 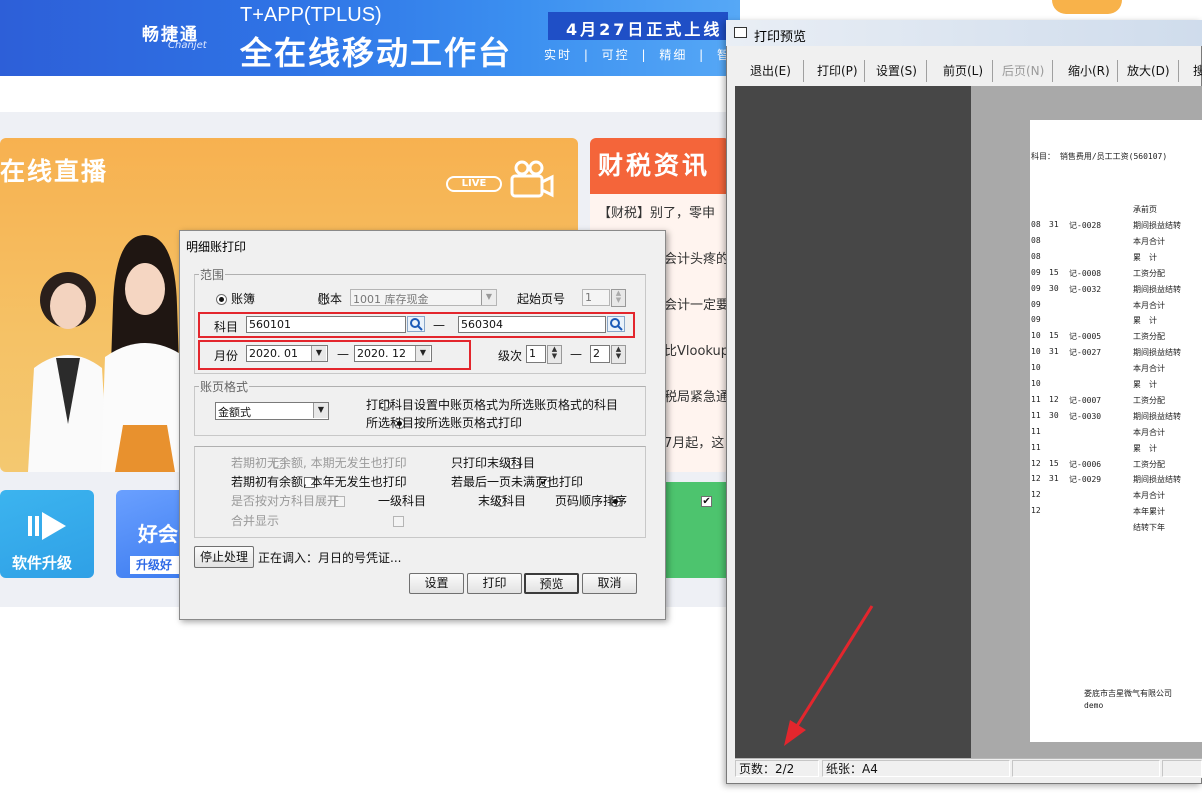 What do you see at coordinates (187, 45) in the screenshot?
I see `chanjet-logo-sub: Chanjet` at bounding box center [187, 45].